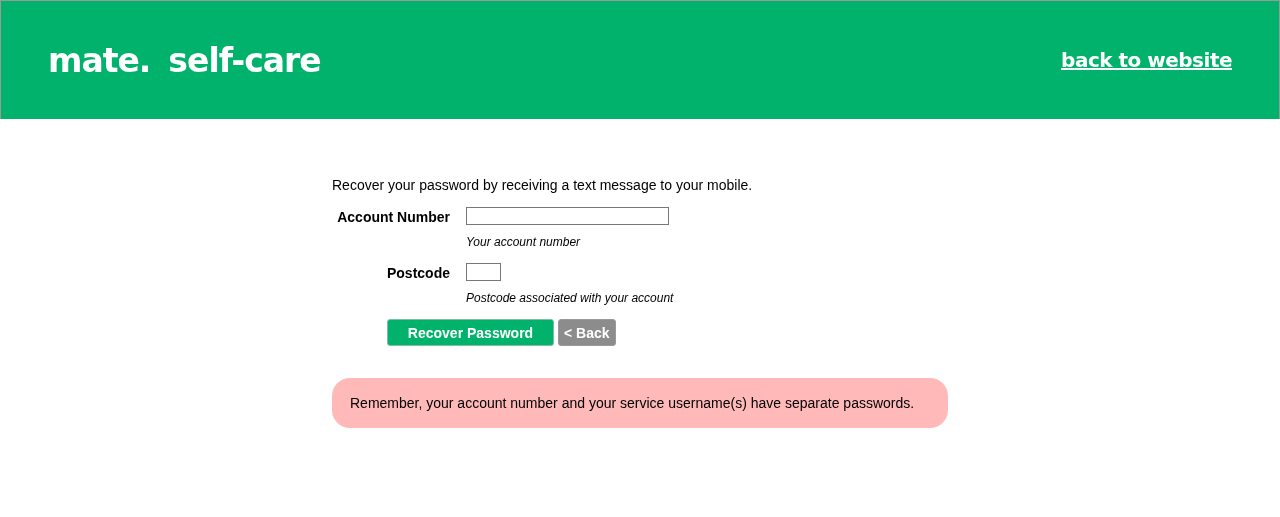 This screenshot has width=1280, height=517. I want to click on back-to-website-link: back to website, so click(1146, 60).